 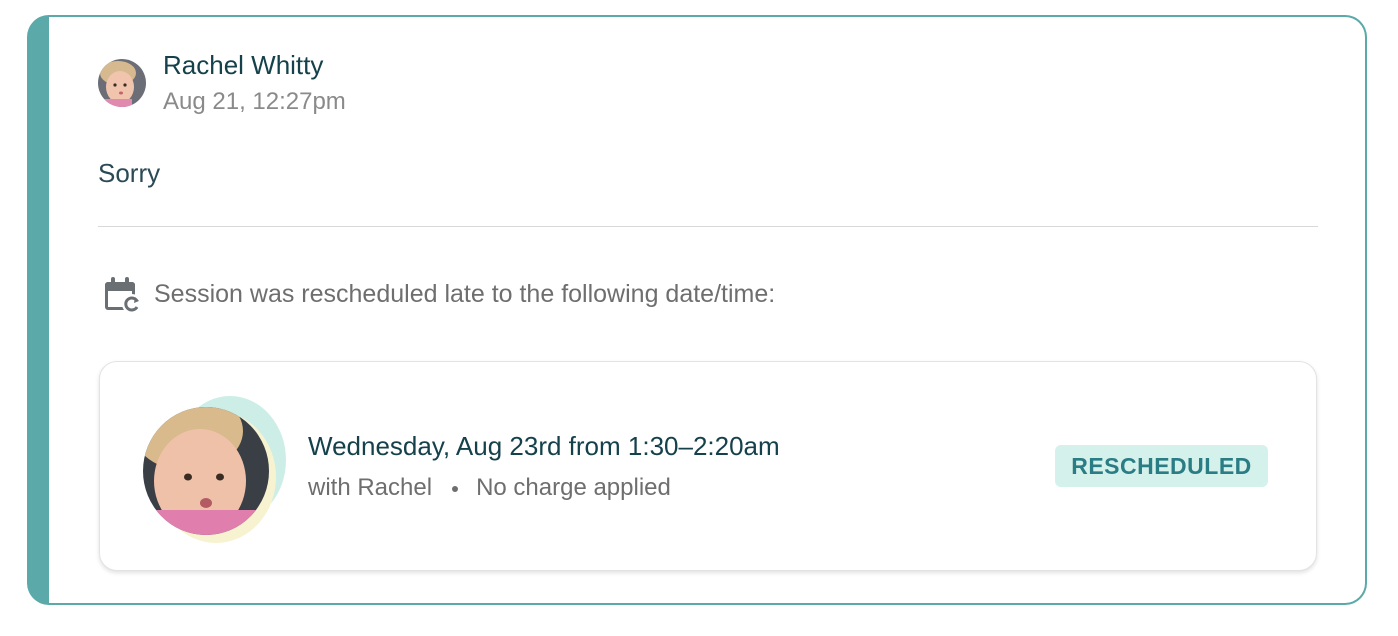 I want to click on session-avatar, so click(x=213, y=470).